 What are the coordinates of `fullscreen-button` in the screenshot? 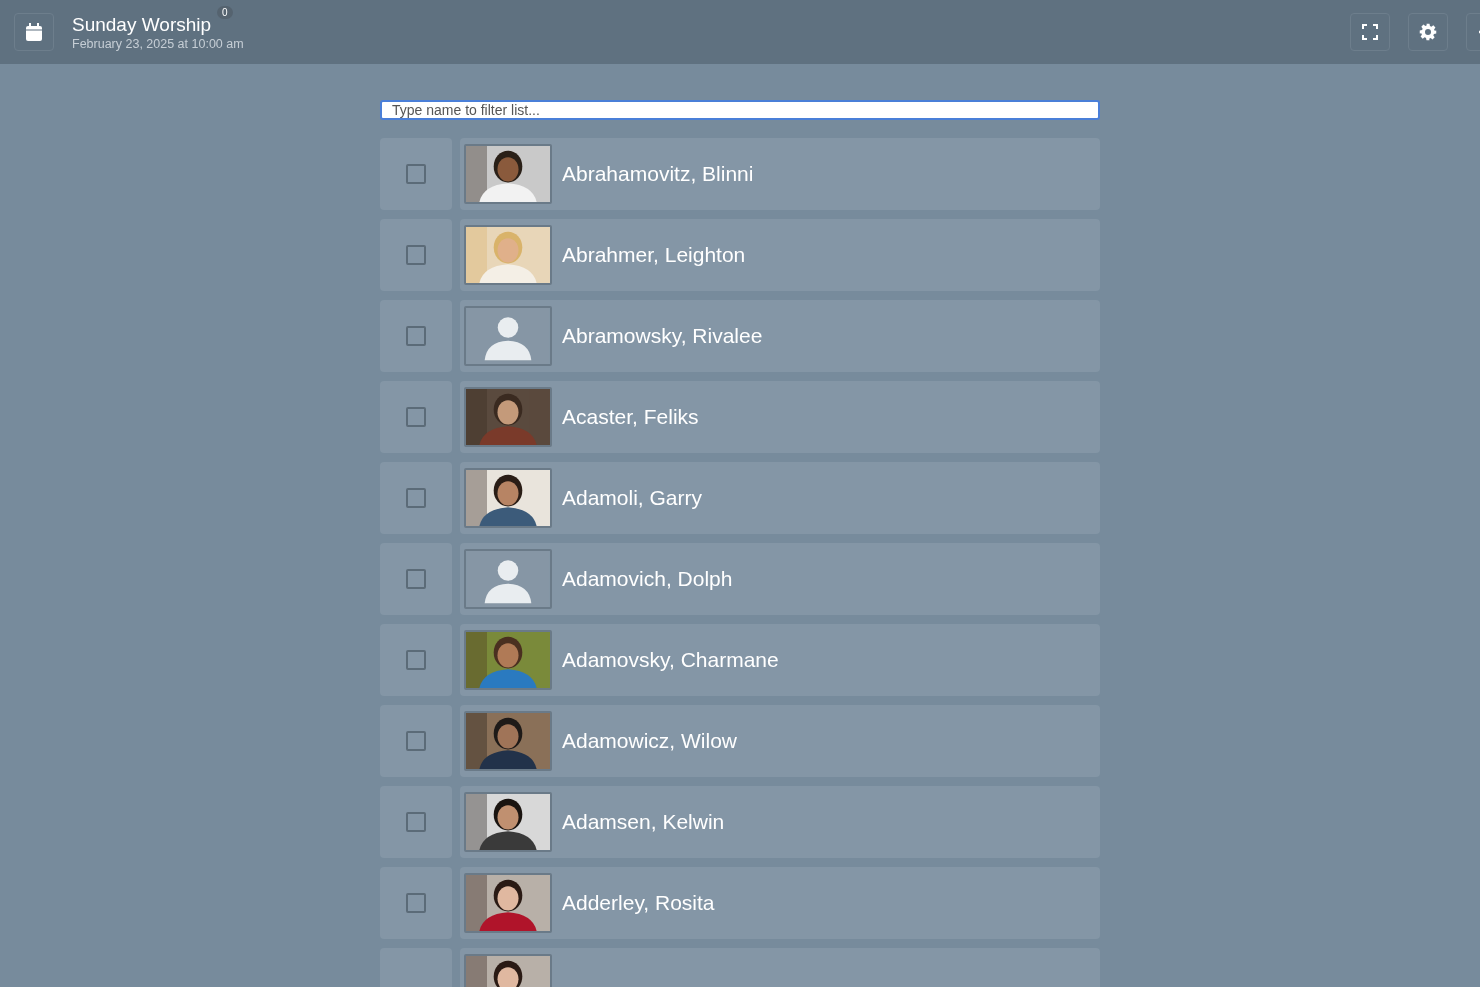 It's located at (1370, 32).